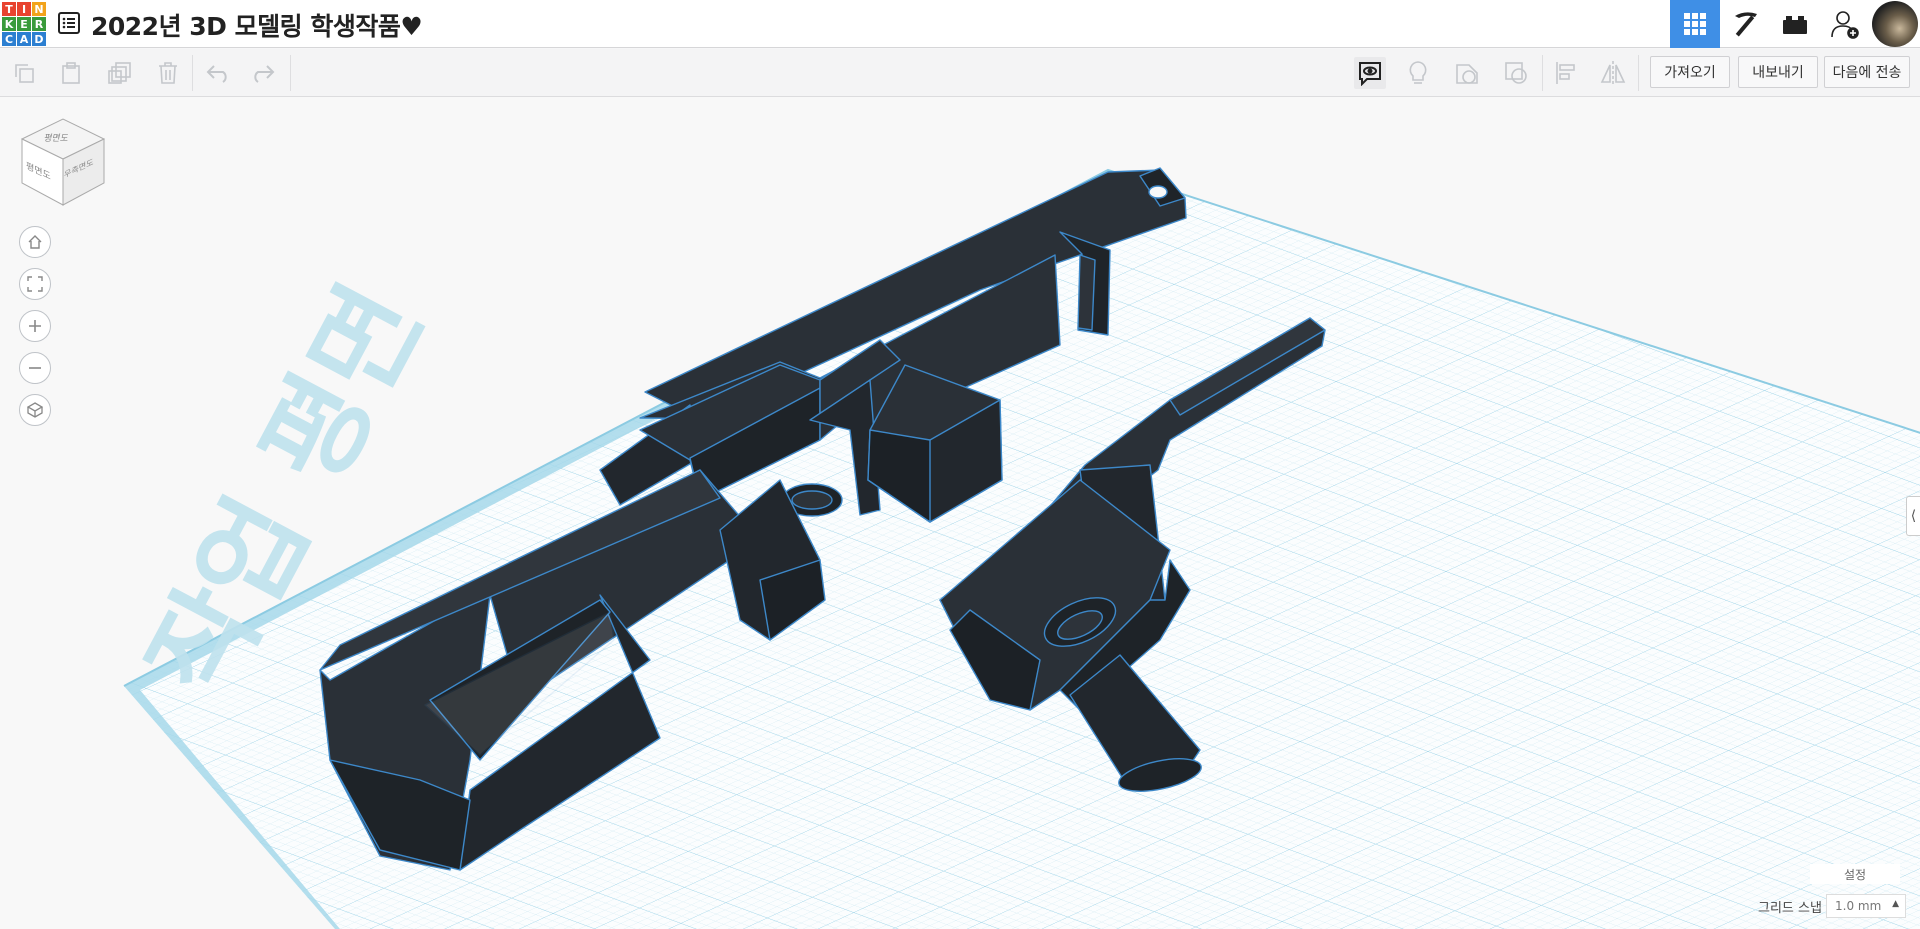 The width and height of the screenshot is (1920, 929). I want to click on logo-letter: D, so click(39, 39).